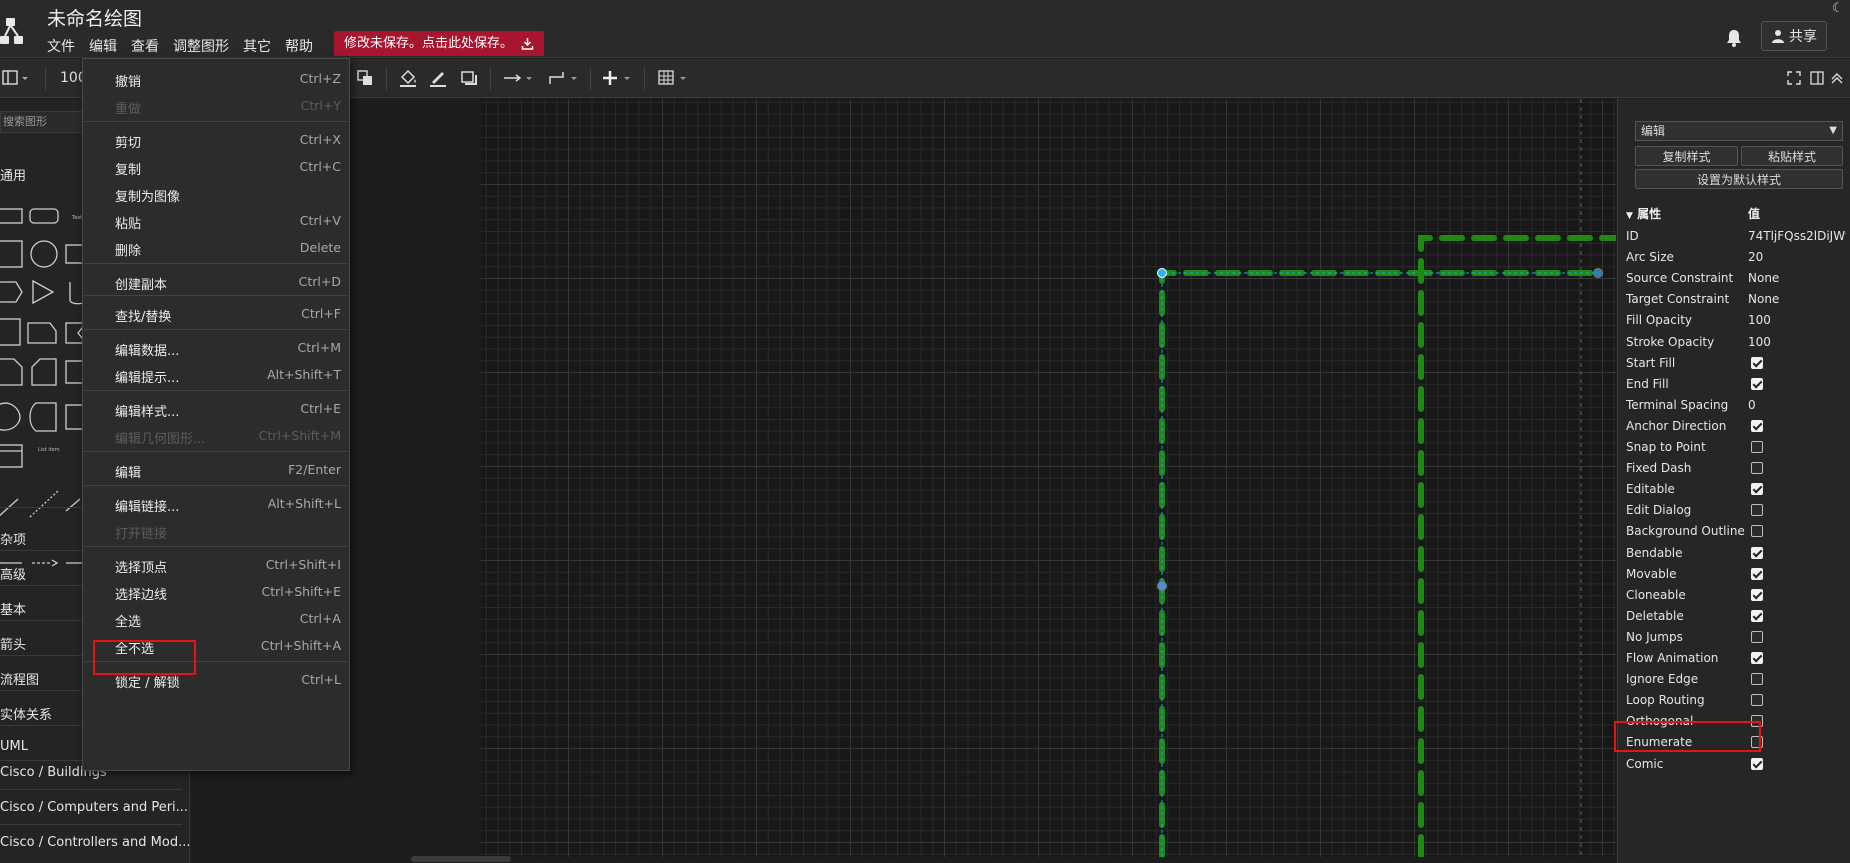 The width and height of the screenshot is (1850, 863). I want to click on menu-extras: 其它, so click(257, 46).